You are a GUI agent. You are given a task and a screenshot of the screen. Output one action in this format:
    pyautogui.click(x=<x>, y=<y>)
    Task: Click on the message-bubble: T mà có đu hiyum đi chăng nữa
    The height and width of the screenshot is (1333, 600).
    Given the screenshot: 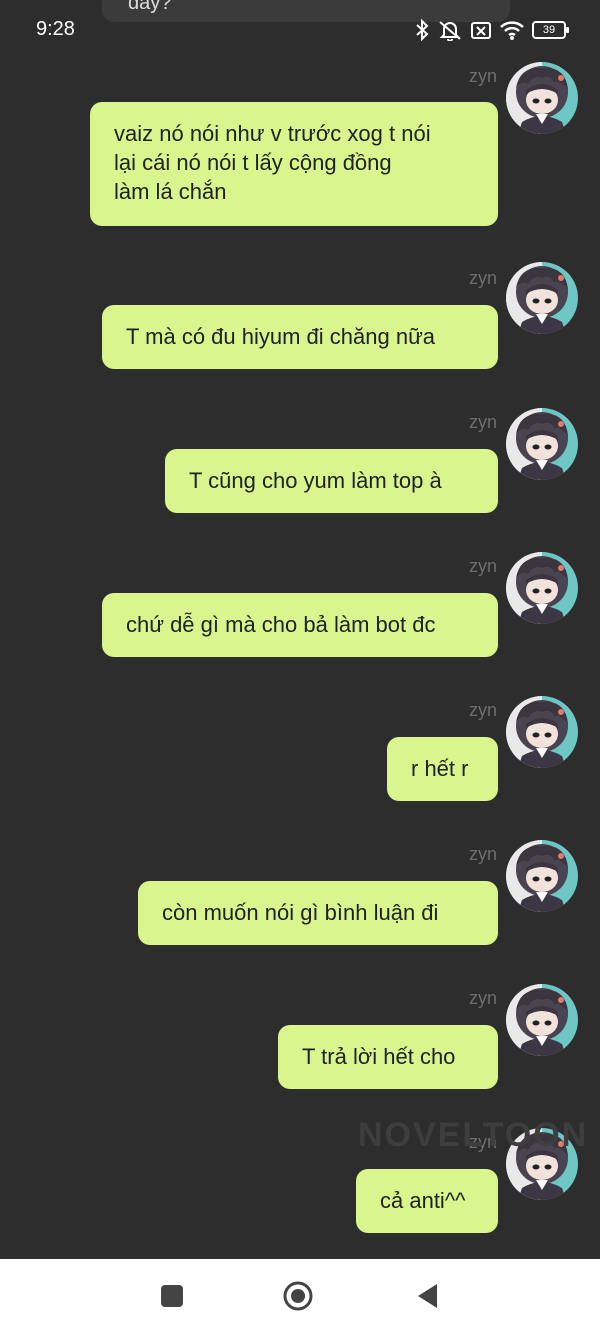 What is the action you would take?
    pyautogui.click(x=300, y=337)
    